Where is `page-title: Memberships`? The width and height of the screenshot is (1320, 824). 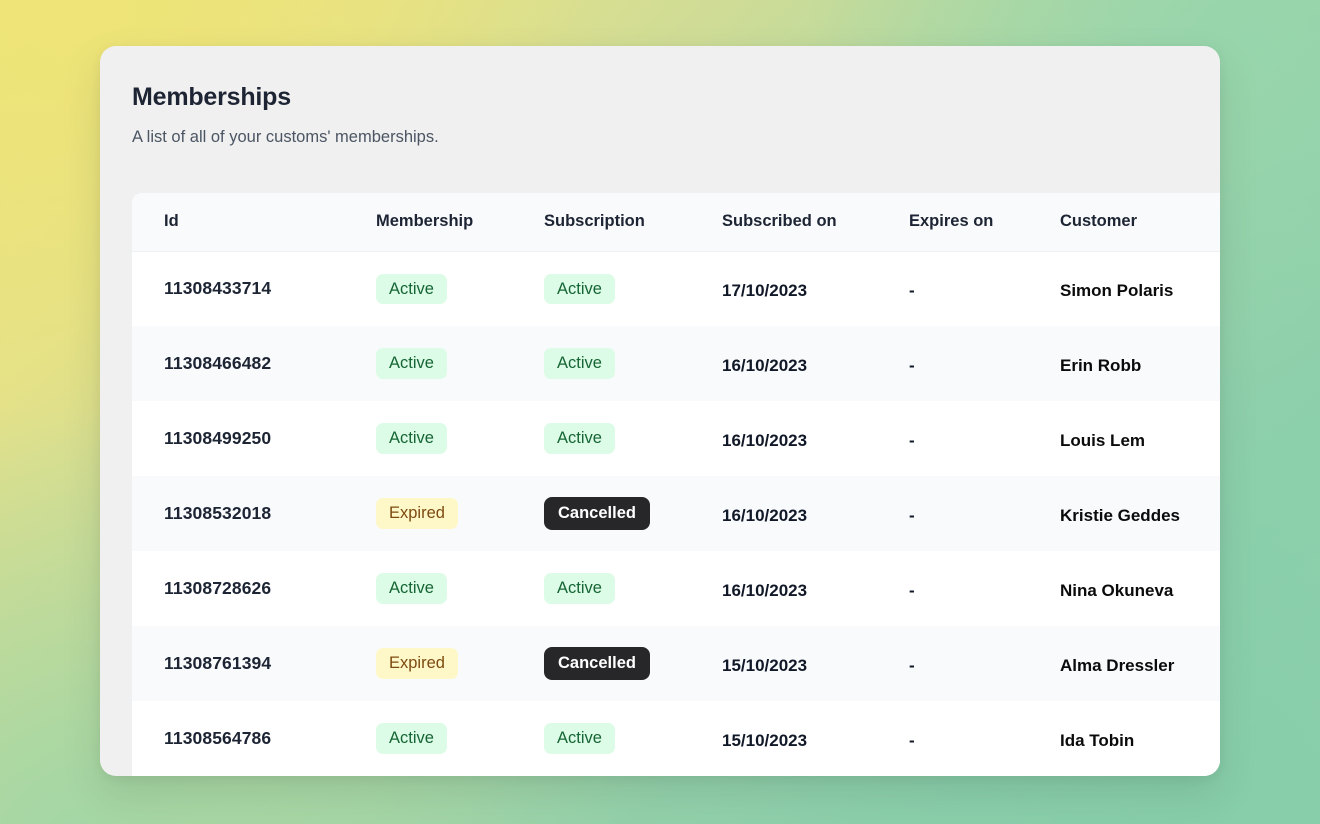 page-title: Memberships is located at coordinates (211, 97).